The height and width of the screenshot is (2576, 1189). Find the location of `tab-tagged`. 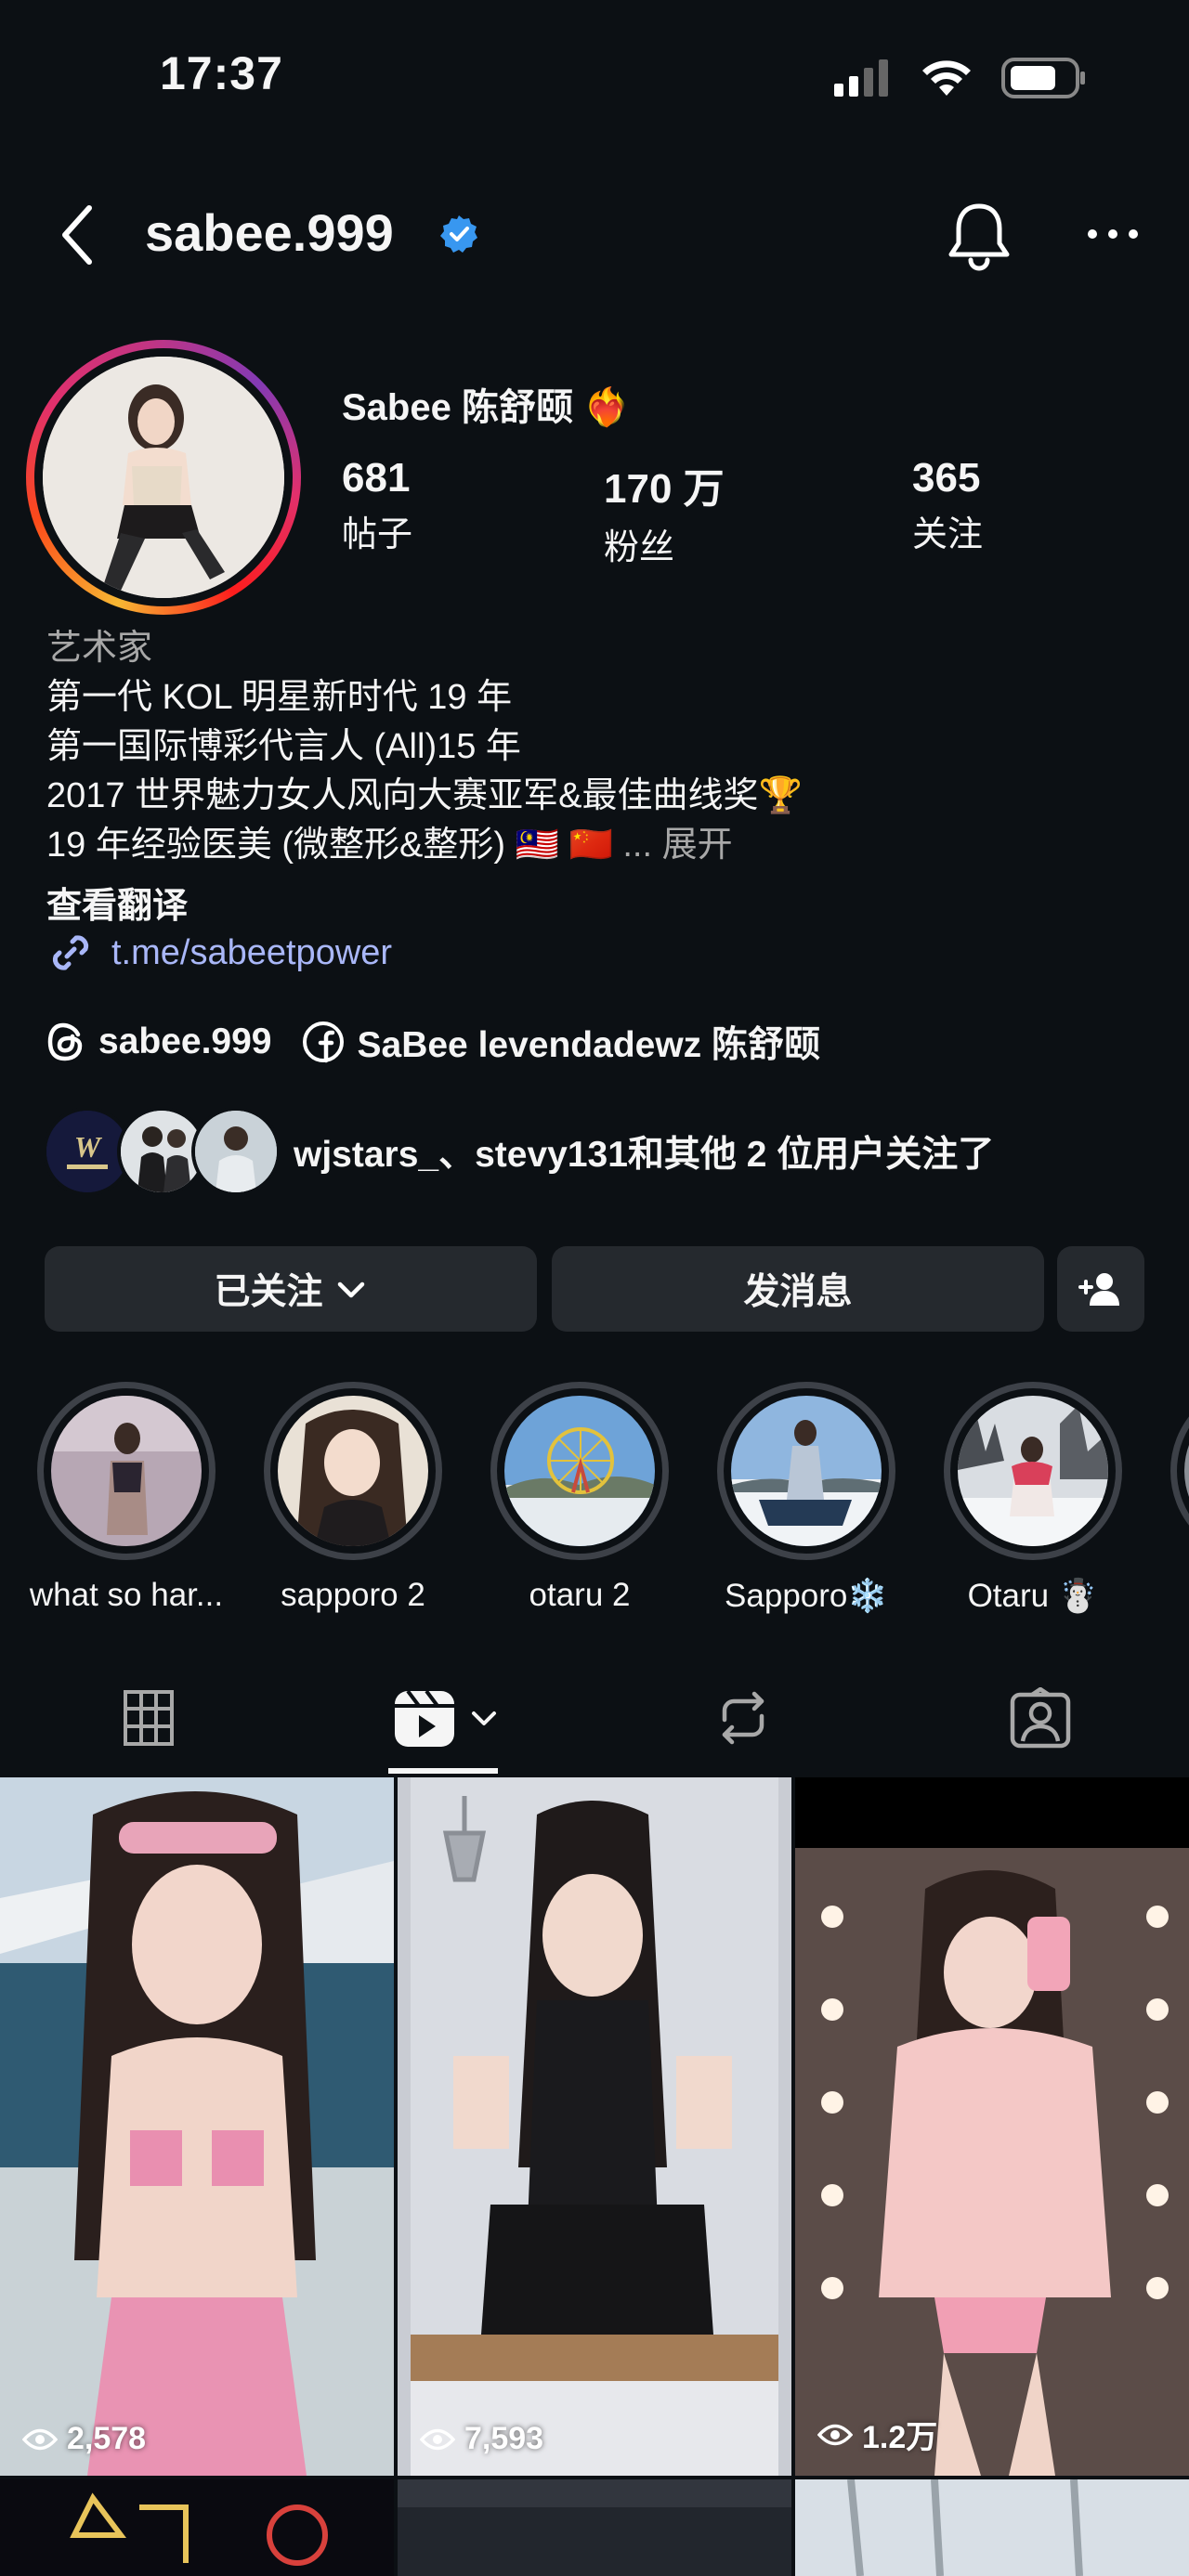

tab-tagged is located at coordinates (1041, 1718).